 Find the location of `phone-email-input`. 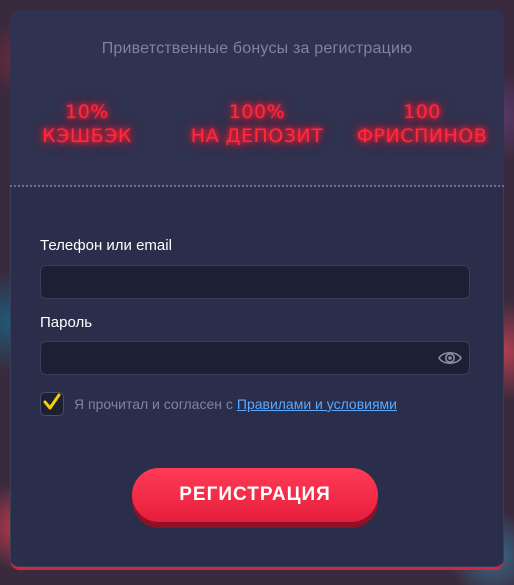

phone-email-input is located at coordinates (255, 282).